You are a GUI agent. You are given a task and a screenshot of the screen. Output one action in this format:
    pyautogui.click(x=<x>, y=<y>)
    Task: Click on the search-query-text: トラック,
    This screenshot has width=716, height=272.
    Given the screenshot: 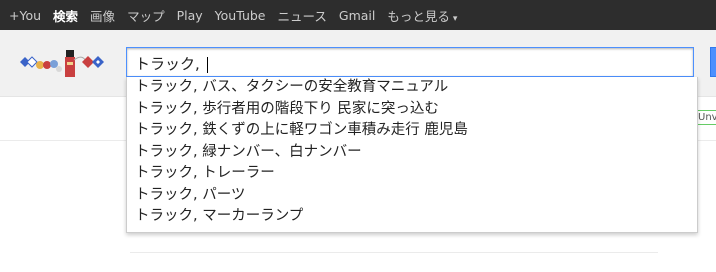 What is the action you would take?
    pyautogui.click(x=170, y=64)
    